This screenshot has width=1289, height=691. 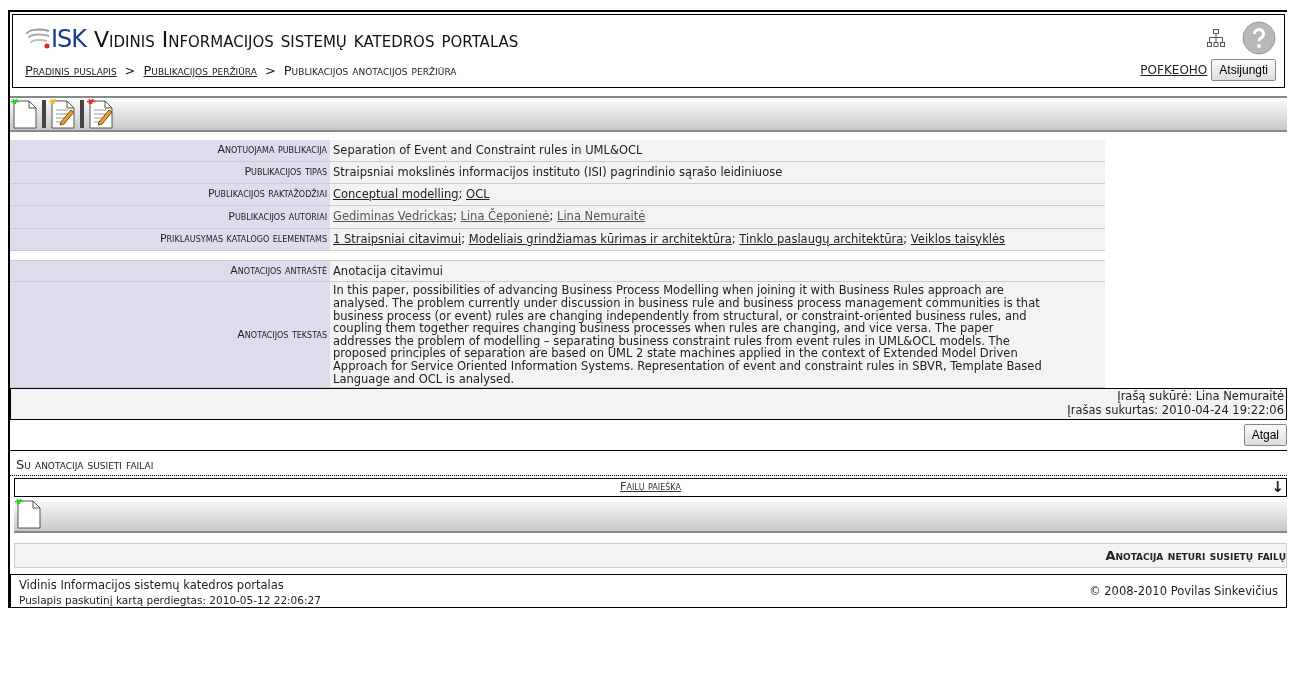 I want to click on field-value: In this paper, possibilities of advancing Business Process Modelling when joining it with Business Rules approach are analysed. The problem currently under discussion in business rule and business process management communities is that business process (or event) rules are changing independently from structural, or constraint-oriented business rules, and coupling them together requires changing business processes when rules are changing, and vice versa. The paper addresses the problem of modelling – separating business constraint rules from event rules in UML&OCL models. The proposed principles of separation are based on UML 2 state machines applied in the context of Extended Model Driven Approach for Service Oriented Information Systems. Representation of event and constraint rules in SBVR, Template Based Language and OCL is analysed., so click(x=687, y=334).